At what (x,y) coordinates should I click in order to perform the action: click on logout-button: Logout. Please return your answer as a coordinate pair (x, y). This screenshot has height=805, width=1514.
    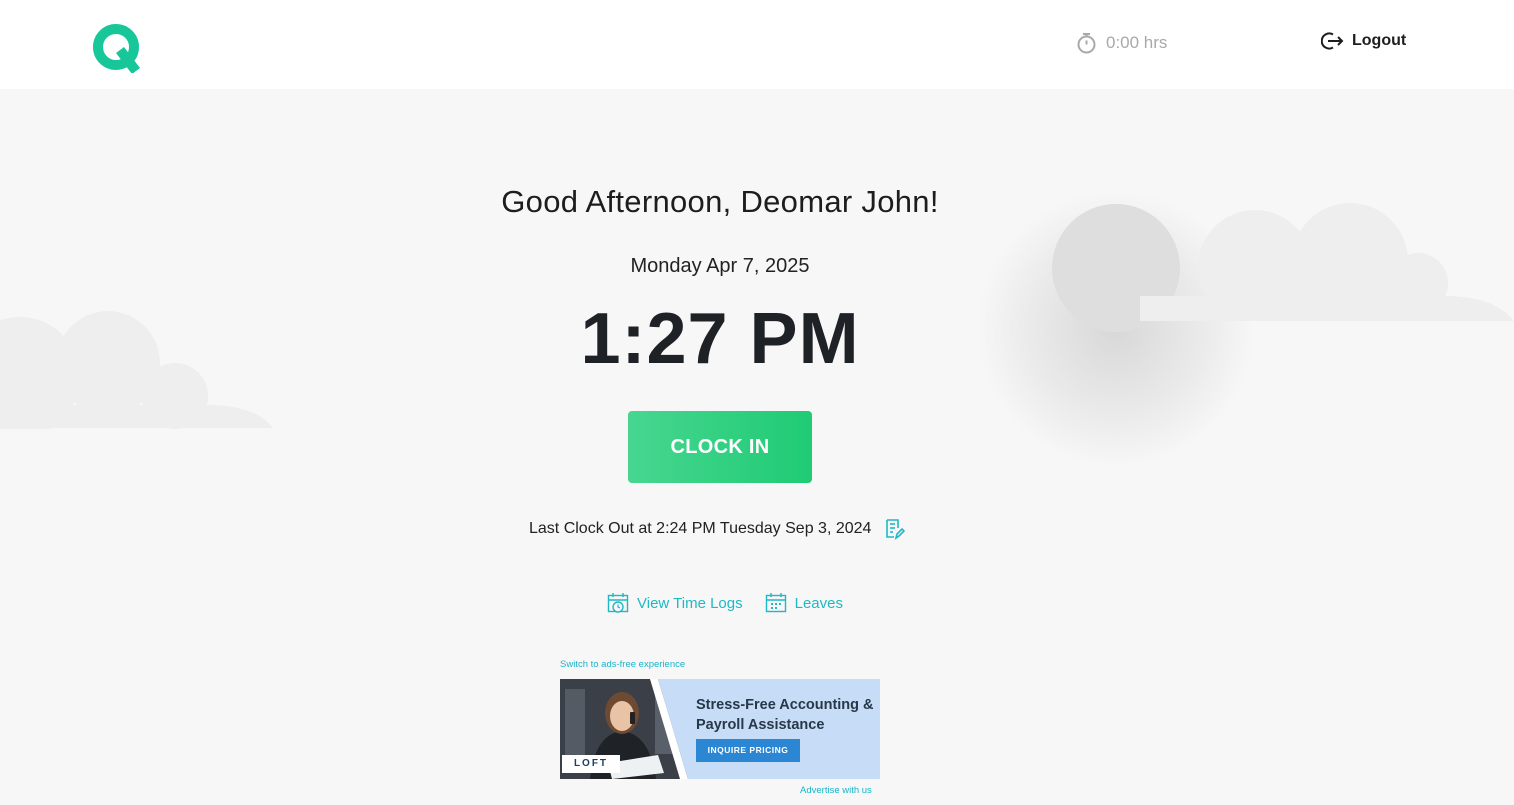
    Looking at the image, I should click on (1363, 41).